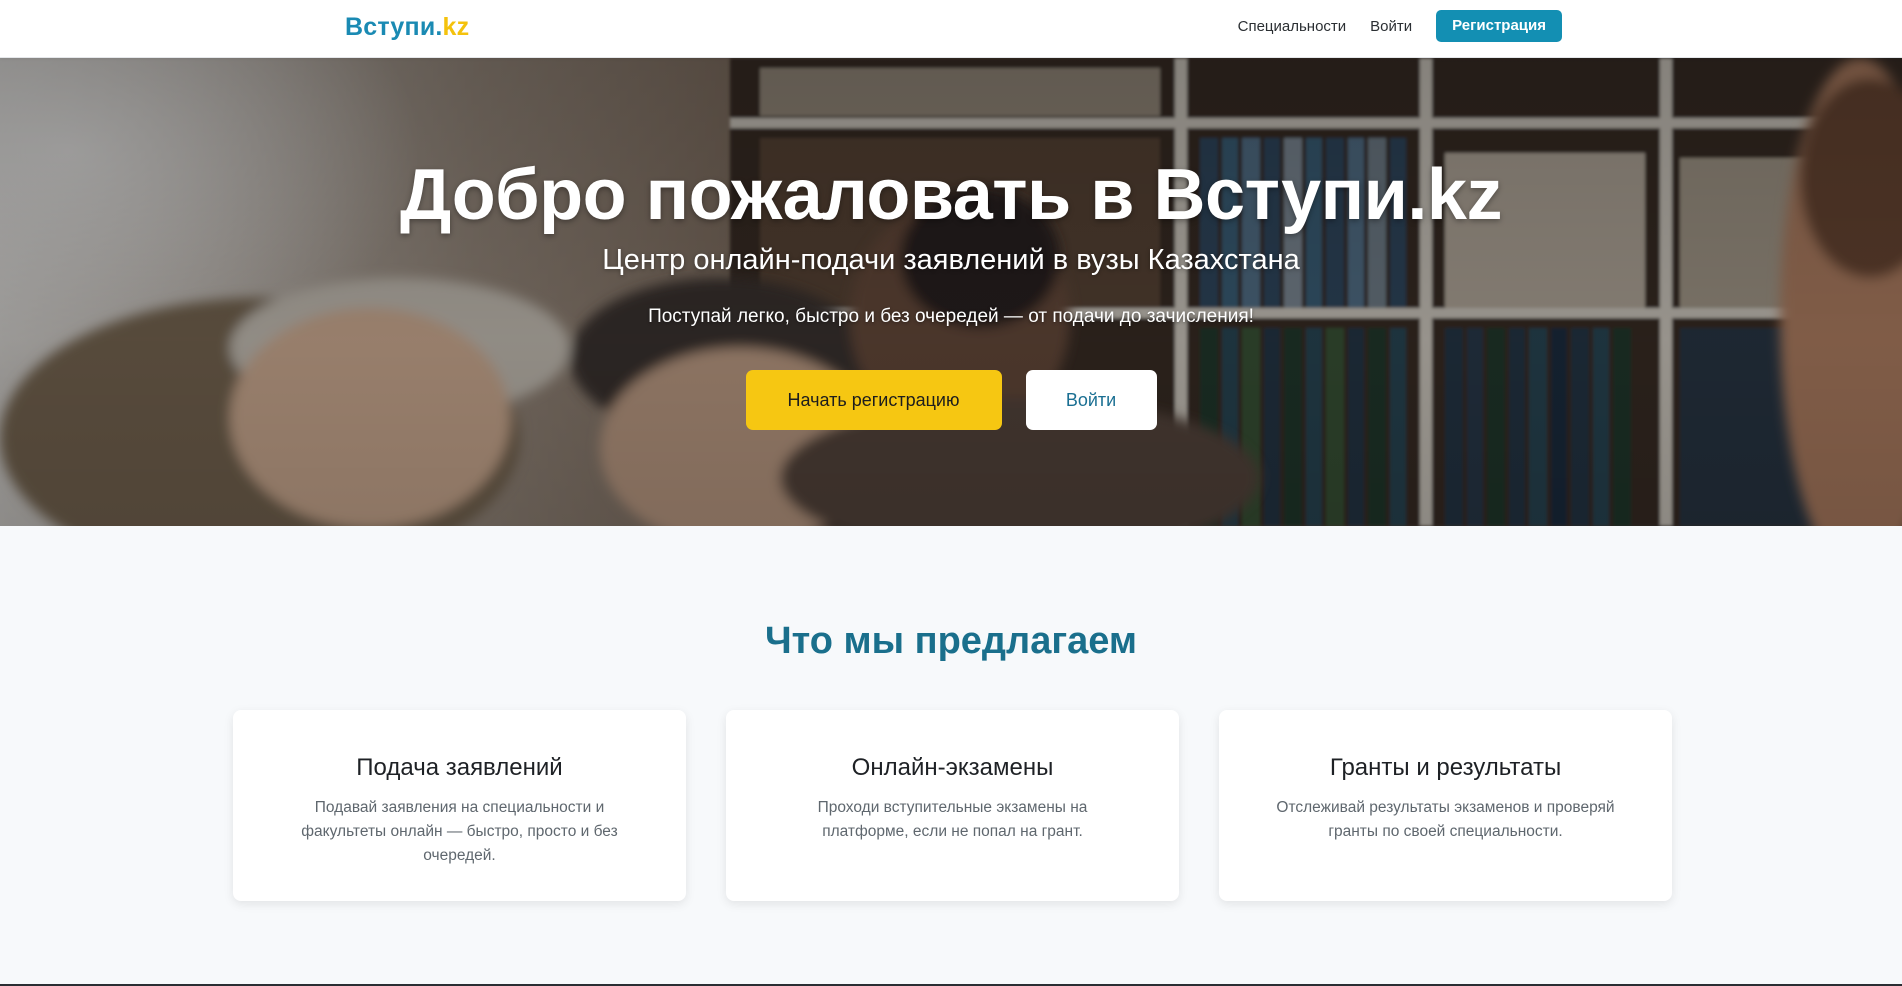  I want to click on hero-login-button: Войти, so click(1091, 400).